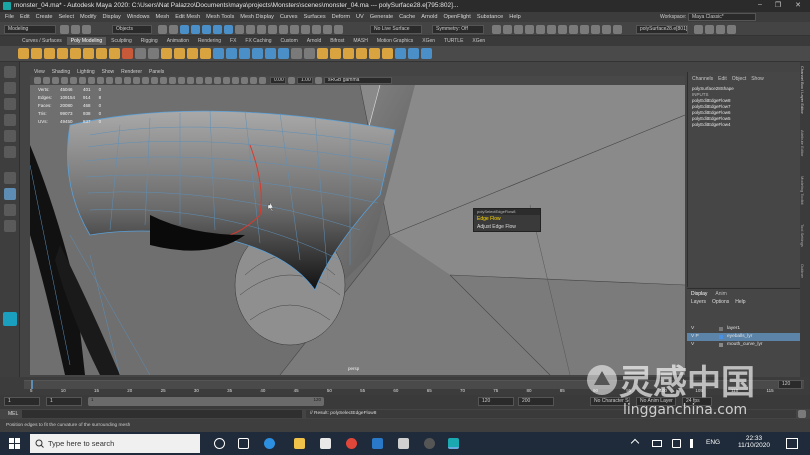 The height and width of the screenshot is (455, 810). I want to click on menu-mesh: Mesh, so click(163, 17).